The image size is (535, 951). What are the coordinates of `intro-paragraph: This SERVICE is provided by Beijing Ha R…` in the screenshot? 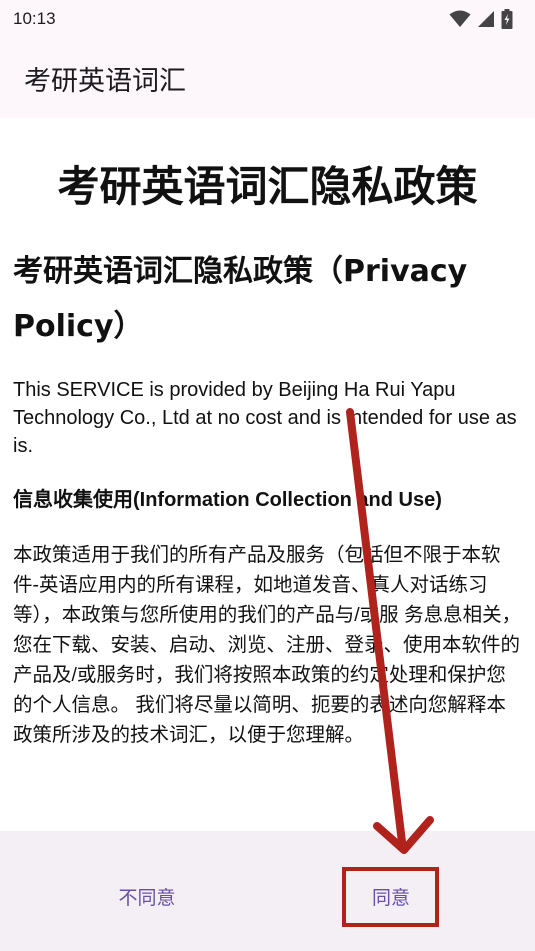 It's located at (265, 418).